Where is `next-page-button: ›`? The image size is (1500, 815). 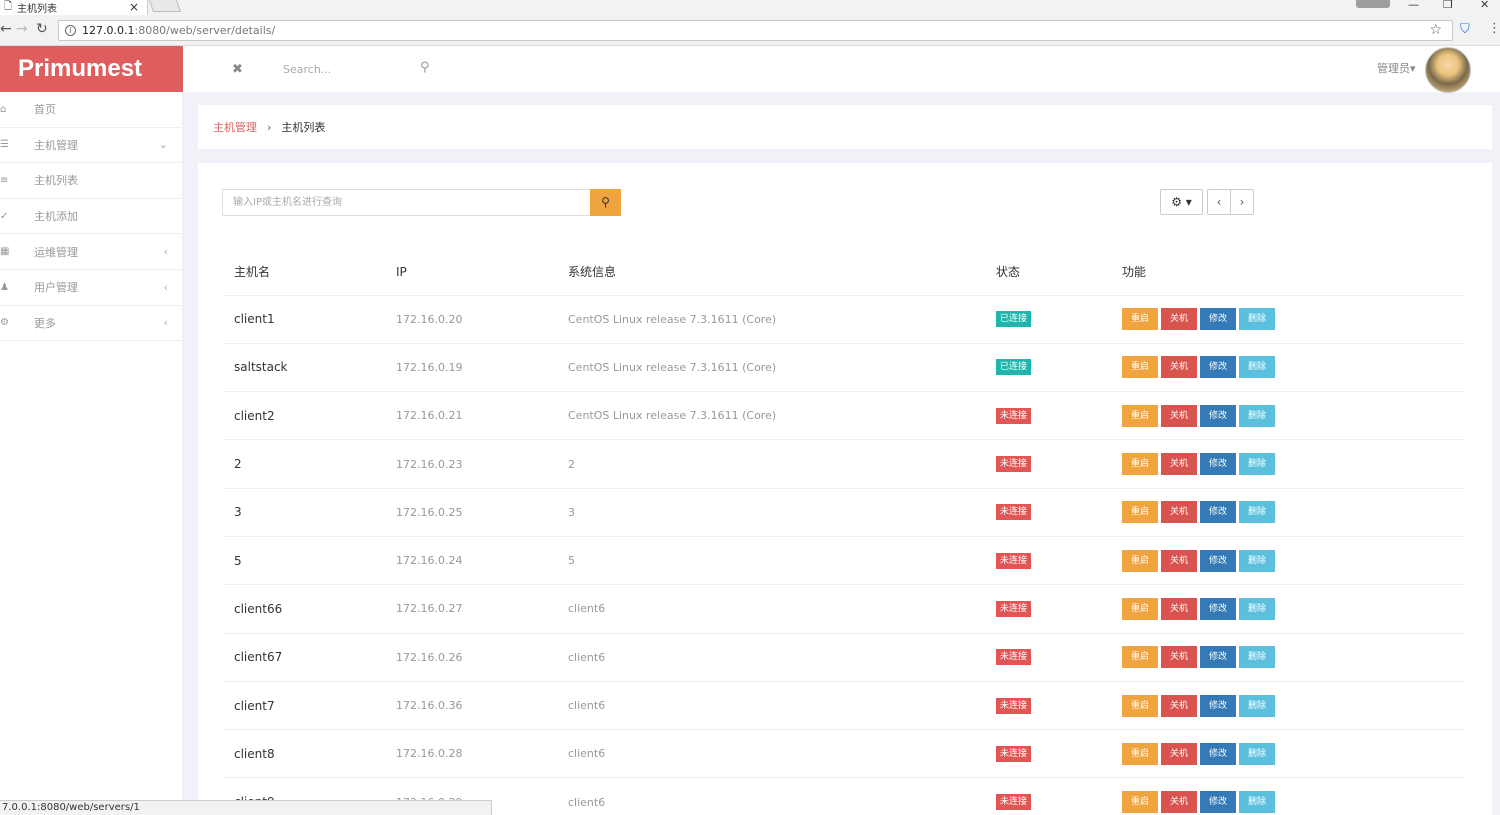
next-page-button: › is located at coordinates (1242, 202).